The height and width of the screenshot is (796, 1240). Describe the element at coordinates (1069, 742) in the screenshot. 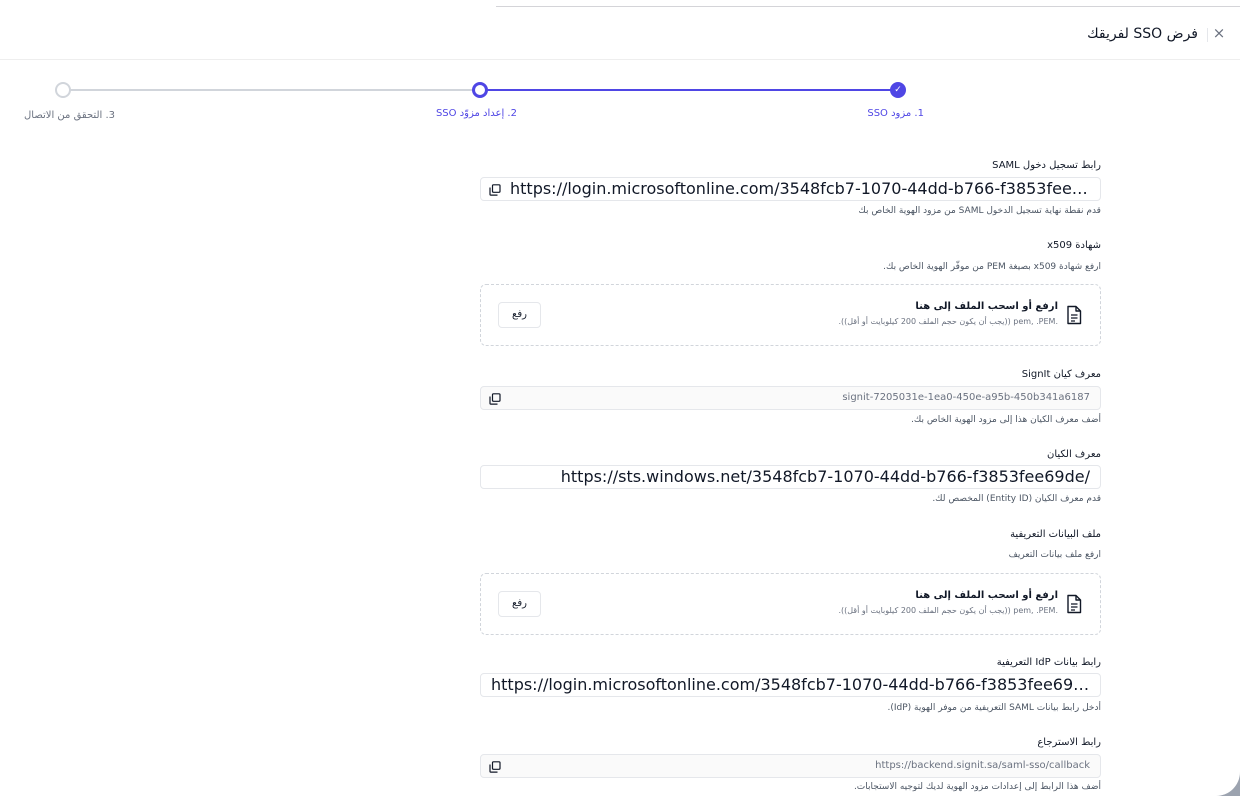

I see `callback-url-label: رابط الاسترجاع` at that location.